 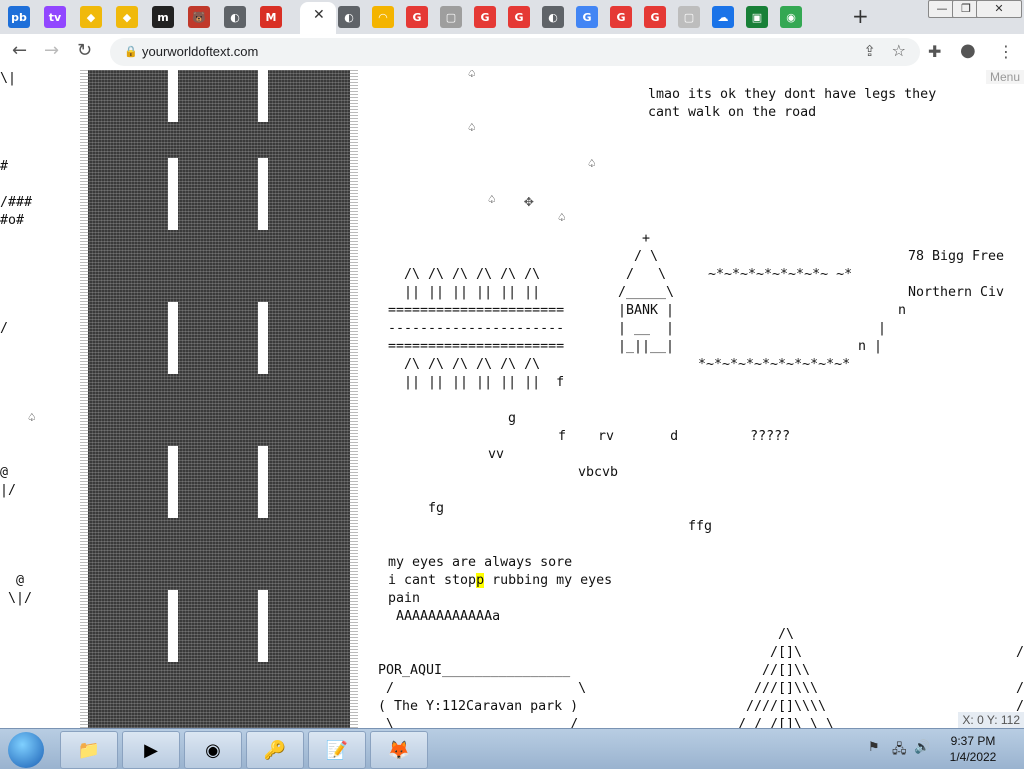 I want to click on spade-3: ♤, so click(x=592, y=164).